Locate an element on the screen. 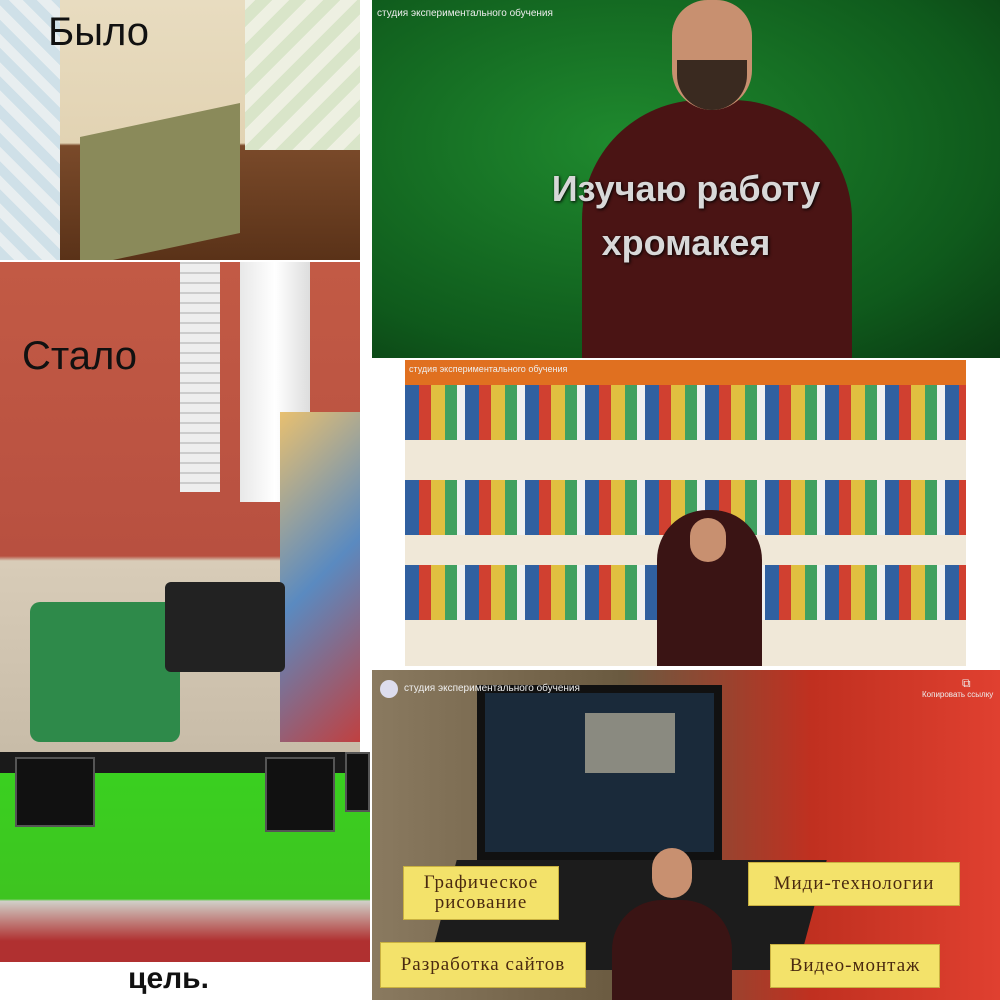  tag-video-editing: Видео-монтаж is located at coordinates (855, 966).